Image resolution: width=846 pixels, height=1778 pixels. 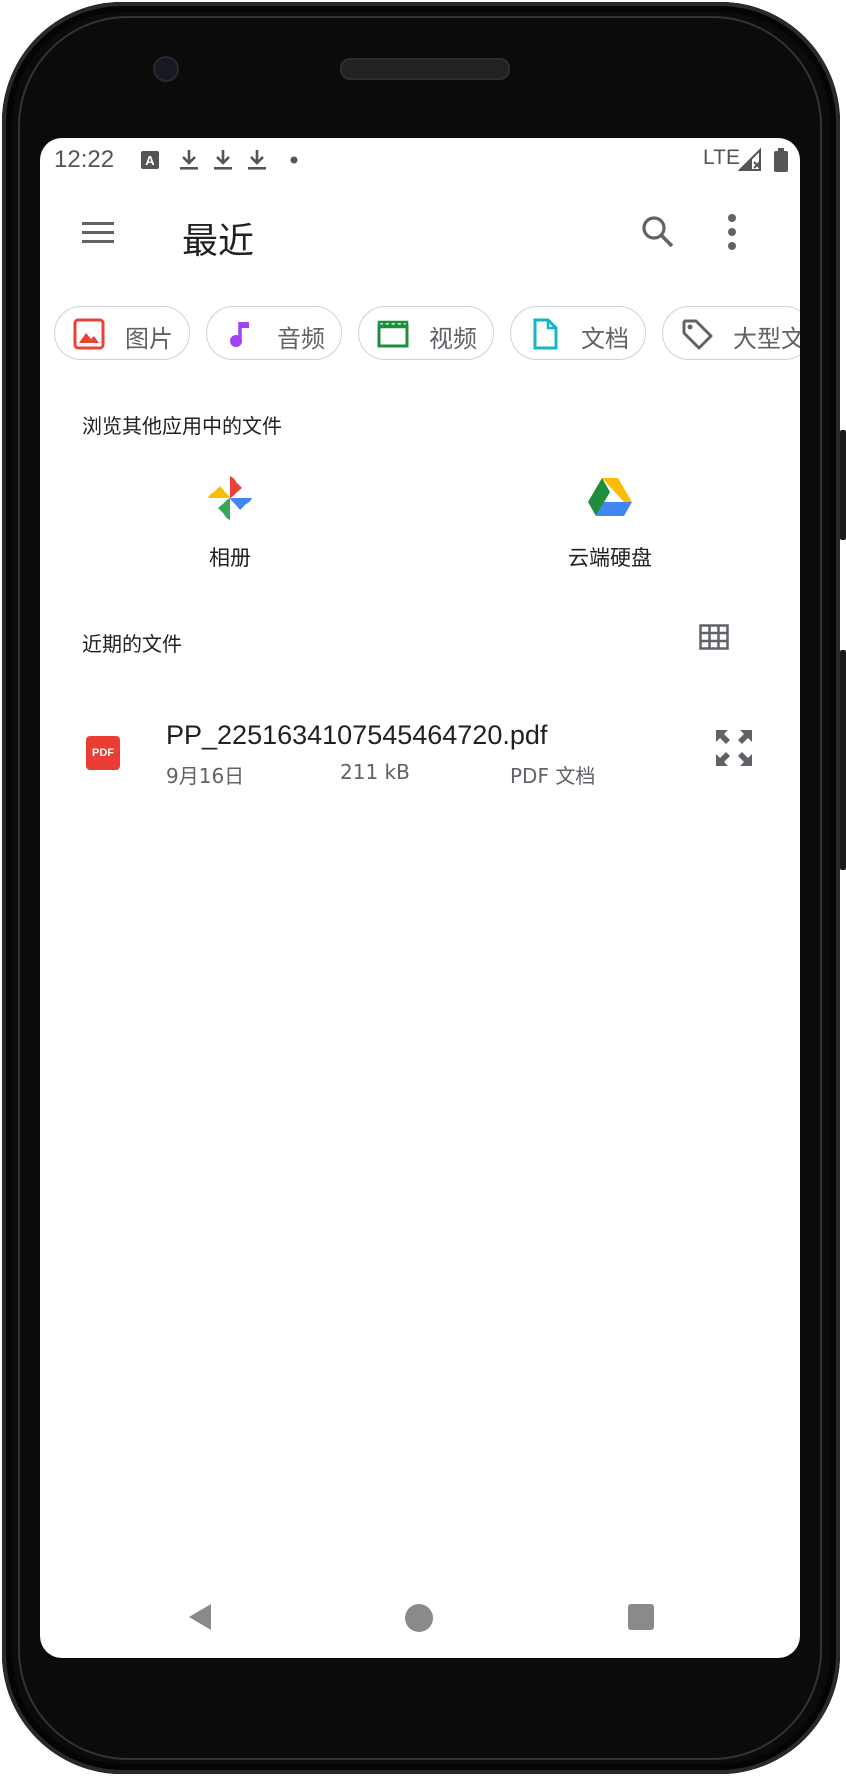 I want to click on back-icon, so click(x=200, y=1617).